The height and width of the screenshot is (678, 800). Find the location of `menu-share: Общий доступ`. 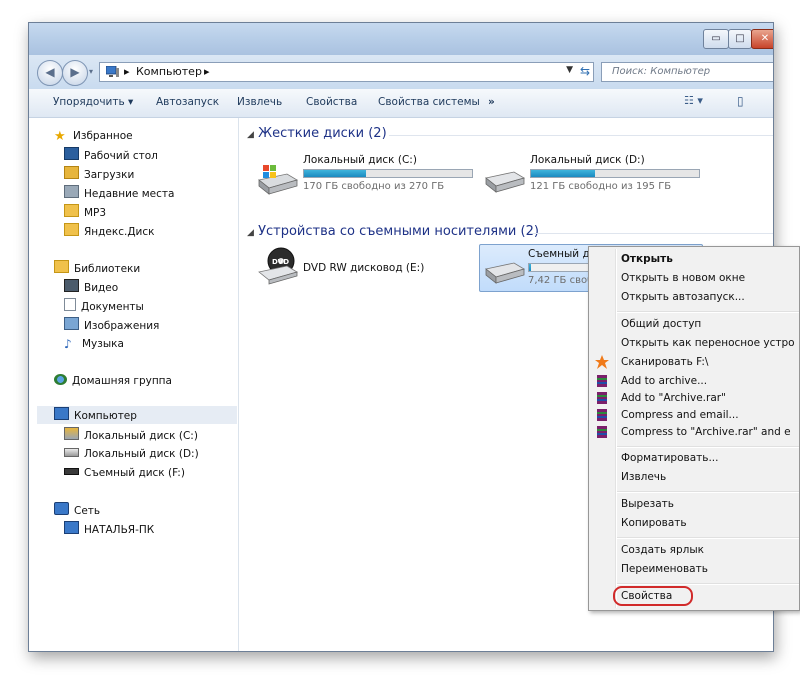

menu-share: Общий доступ is located at coordinates (661, 324).